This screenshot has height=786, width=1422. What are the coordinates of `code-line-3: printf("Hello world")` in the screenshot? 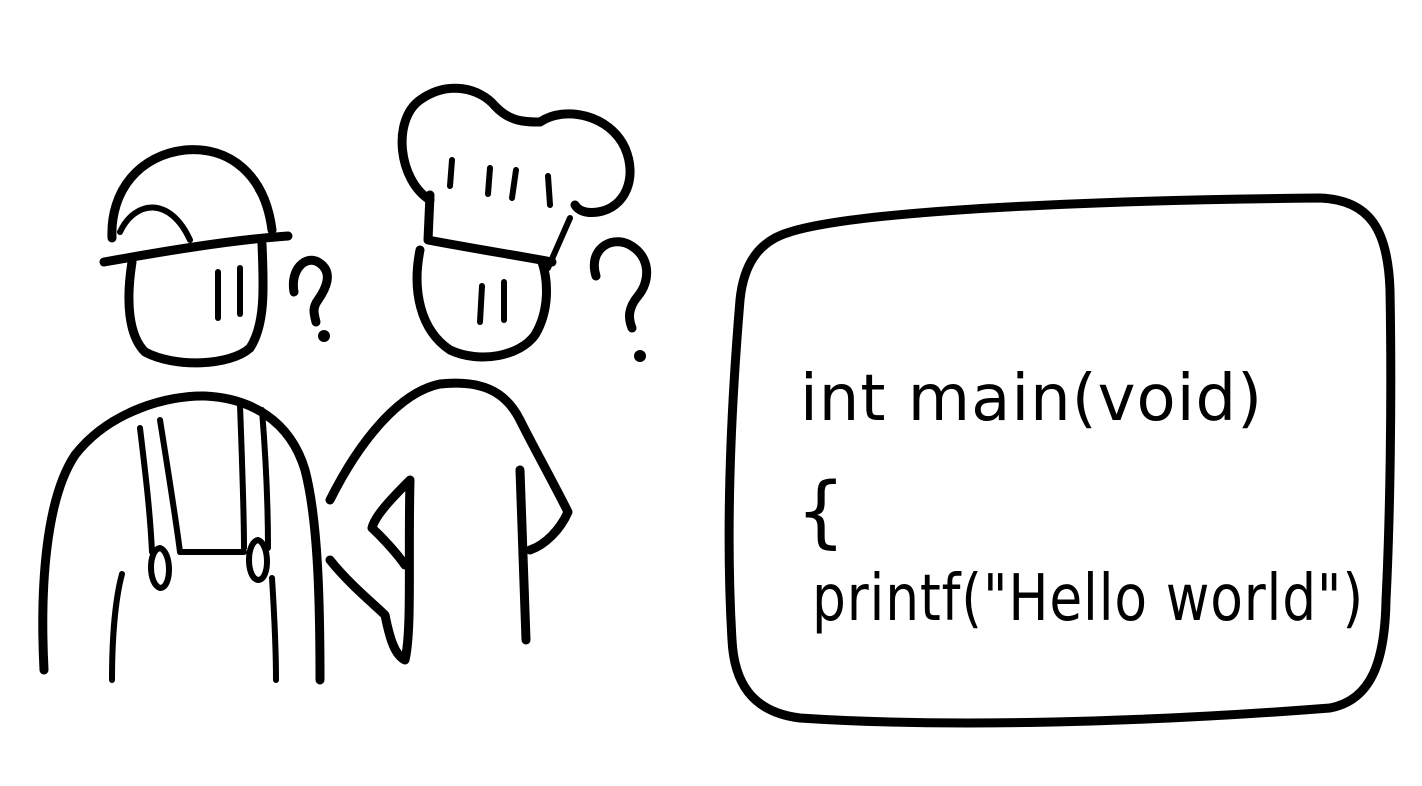 It's located at (1088, 599).